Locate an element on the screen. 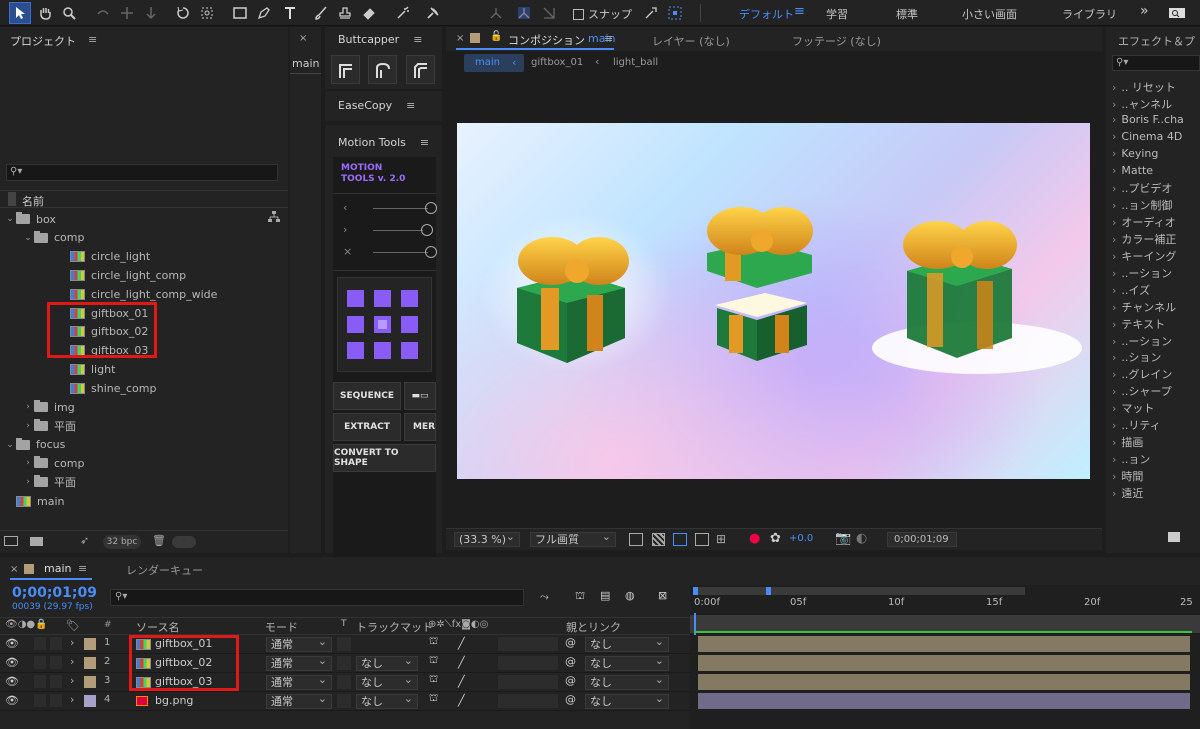 The width and height of the screenshot is (1200, 729). effect-category: › 遠近 is located at coordinates (1127, 493).